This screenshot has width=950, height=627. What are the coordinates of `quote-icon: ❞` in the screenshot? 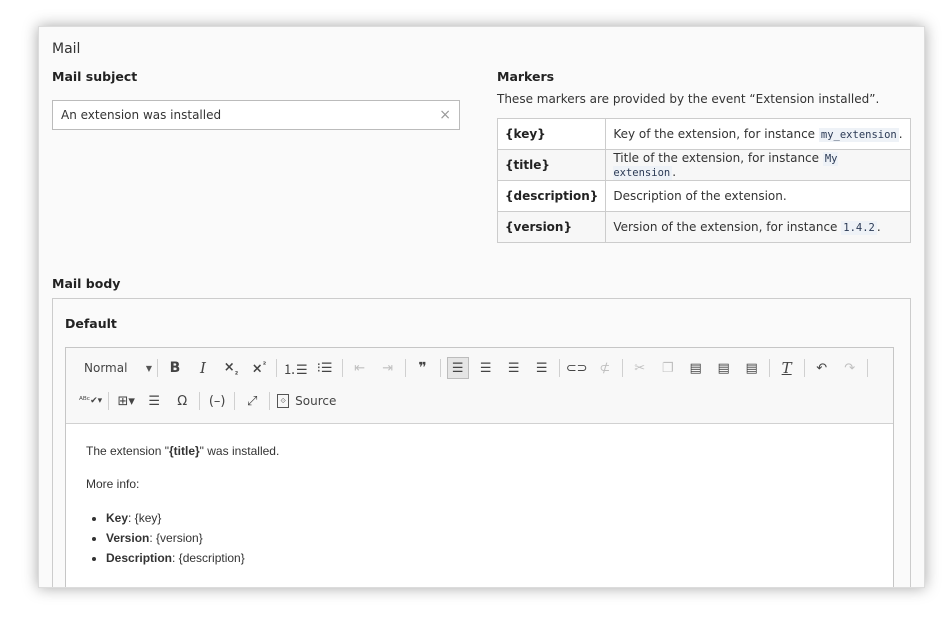 It's located at (422, 368).